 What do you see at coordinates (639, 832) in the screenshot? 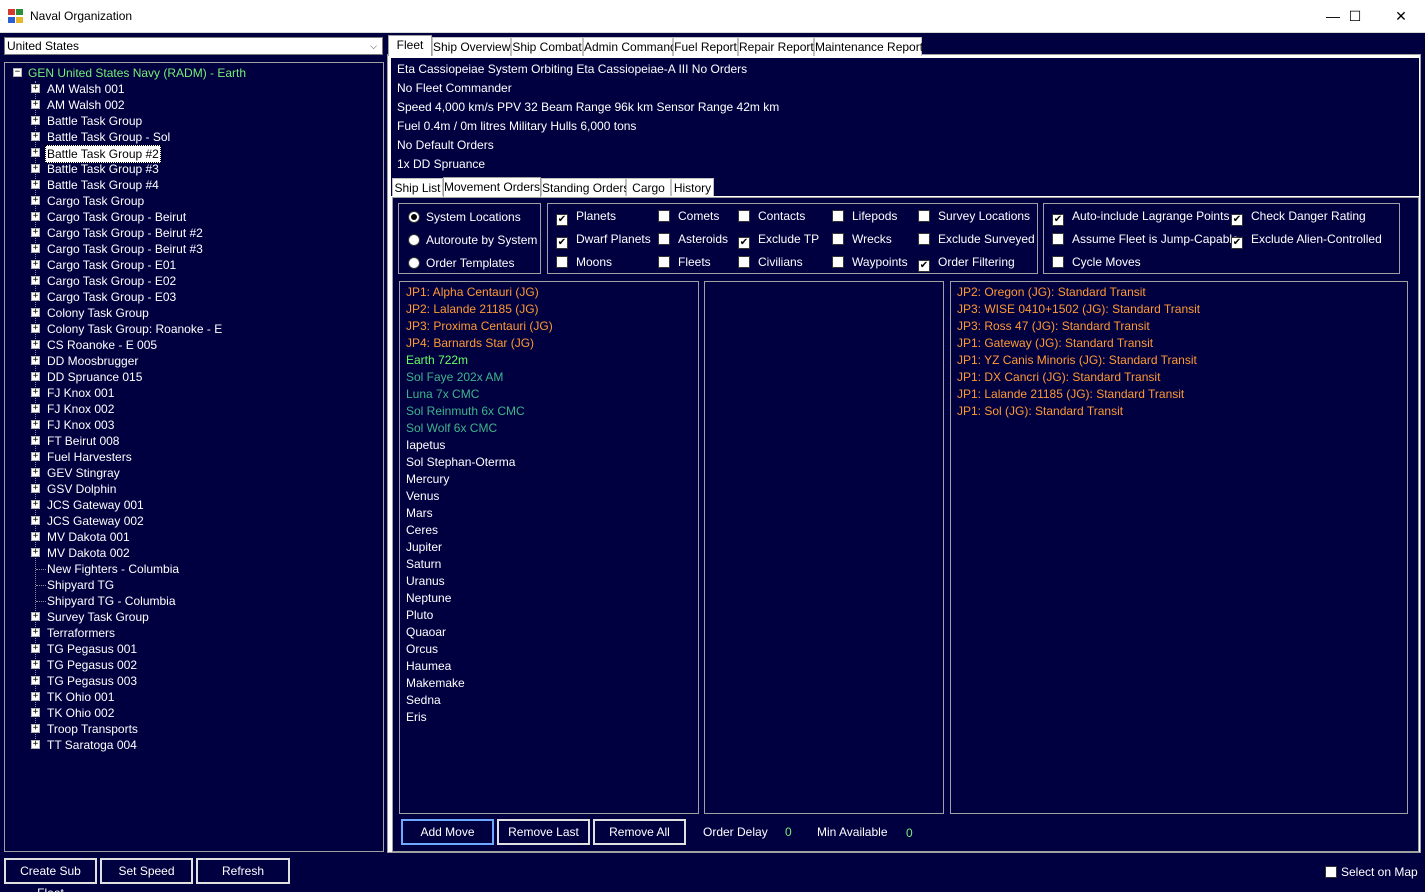
I see `remove-all-button: Remove All` at bounding box center [639, 832].